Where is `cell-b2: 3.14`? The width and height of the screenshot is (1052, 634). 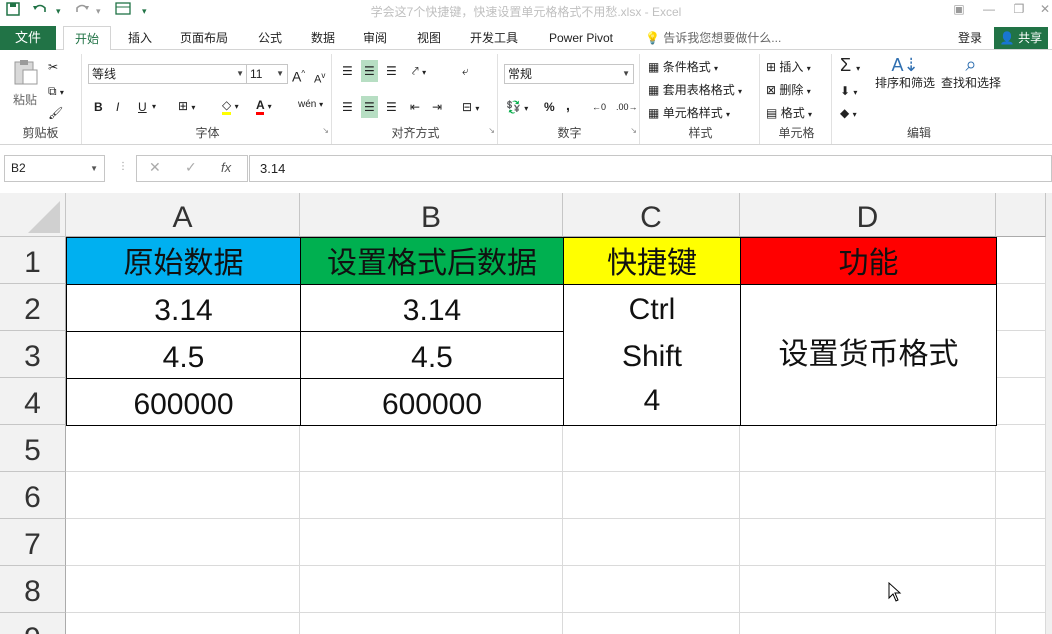
cell-b2: 3.14 is located at coordinates (432, 308).